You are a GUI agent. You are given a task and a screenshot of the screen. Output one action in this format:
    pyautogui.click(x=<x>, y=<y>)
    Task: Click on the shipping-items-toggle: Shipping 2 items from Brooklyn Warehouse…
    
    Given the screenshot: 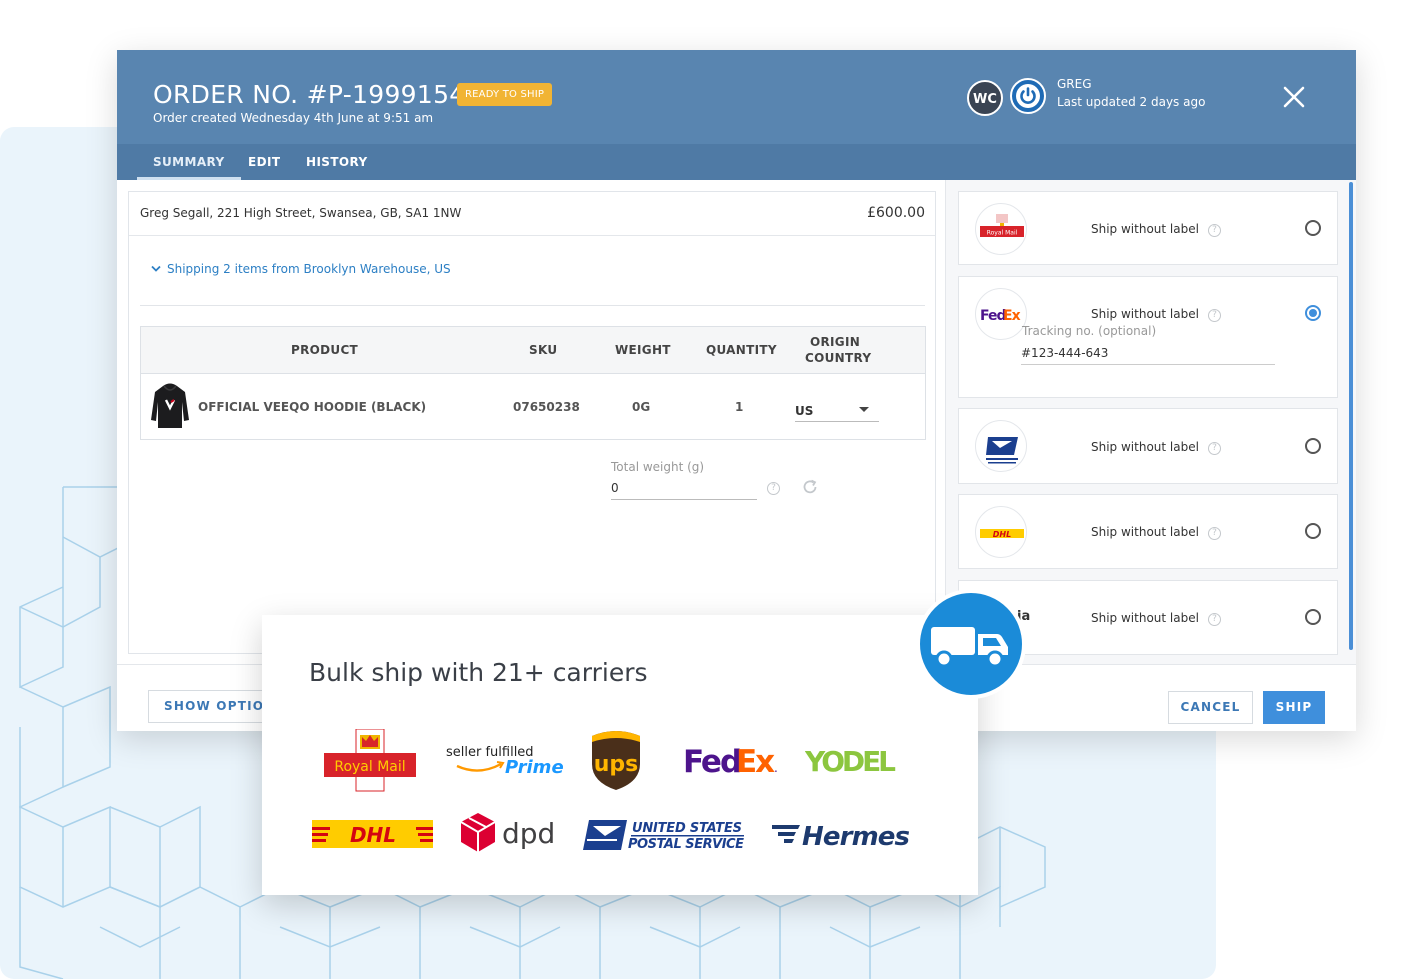 What is the action you would take?
    pyautogui.click(x=301, y=269)
    